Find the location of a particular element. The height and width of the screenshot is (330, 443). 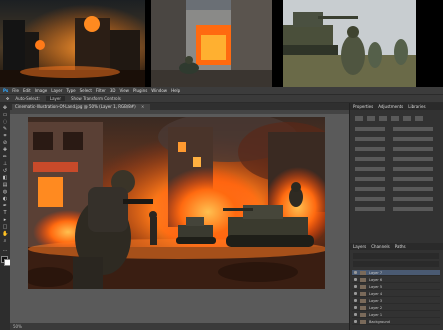

gradient-tool-icon: ▤ is located at coordinates (5, 185).